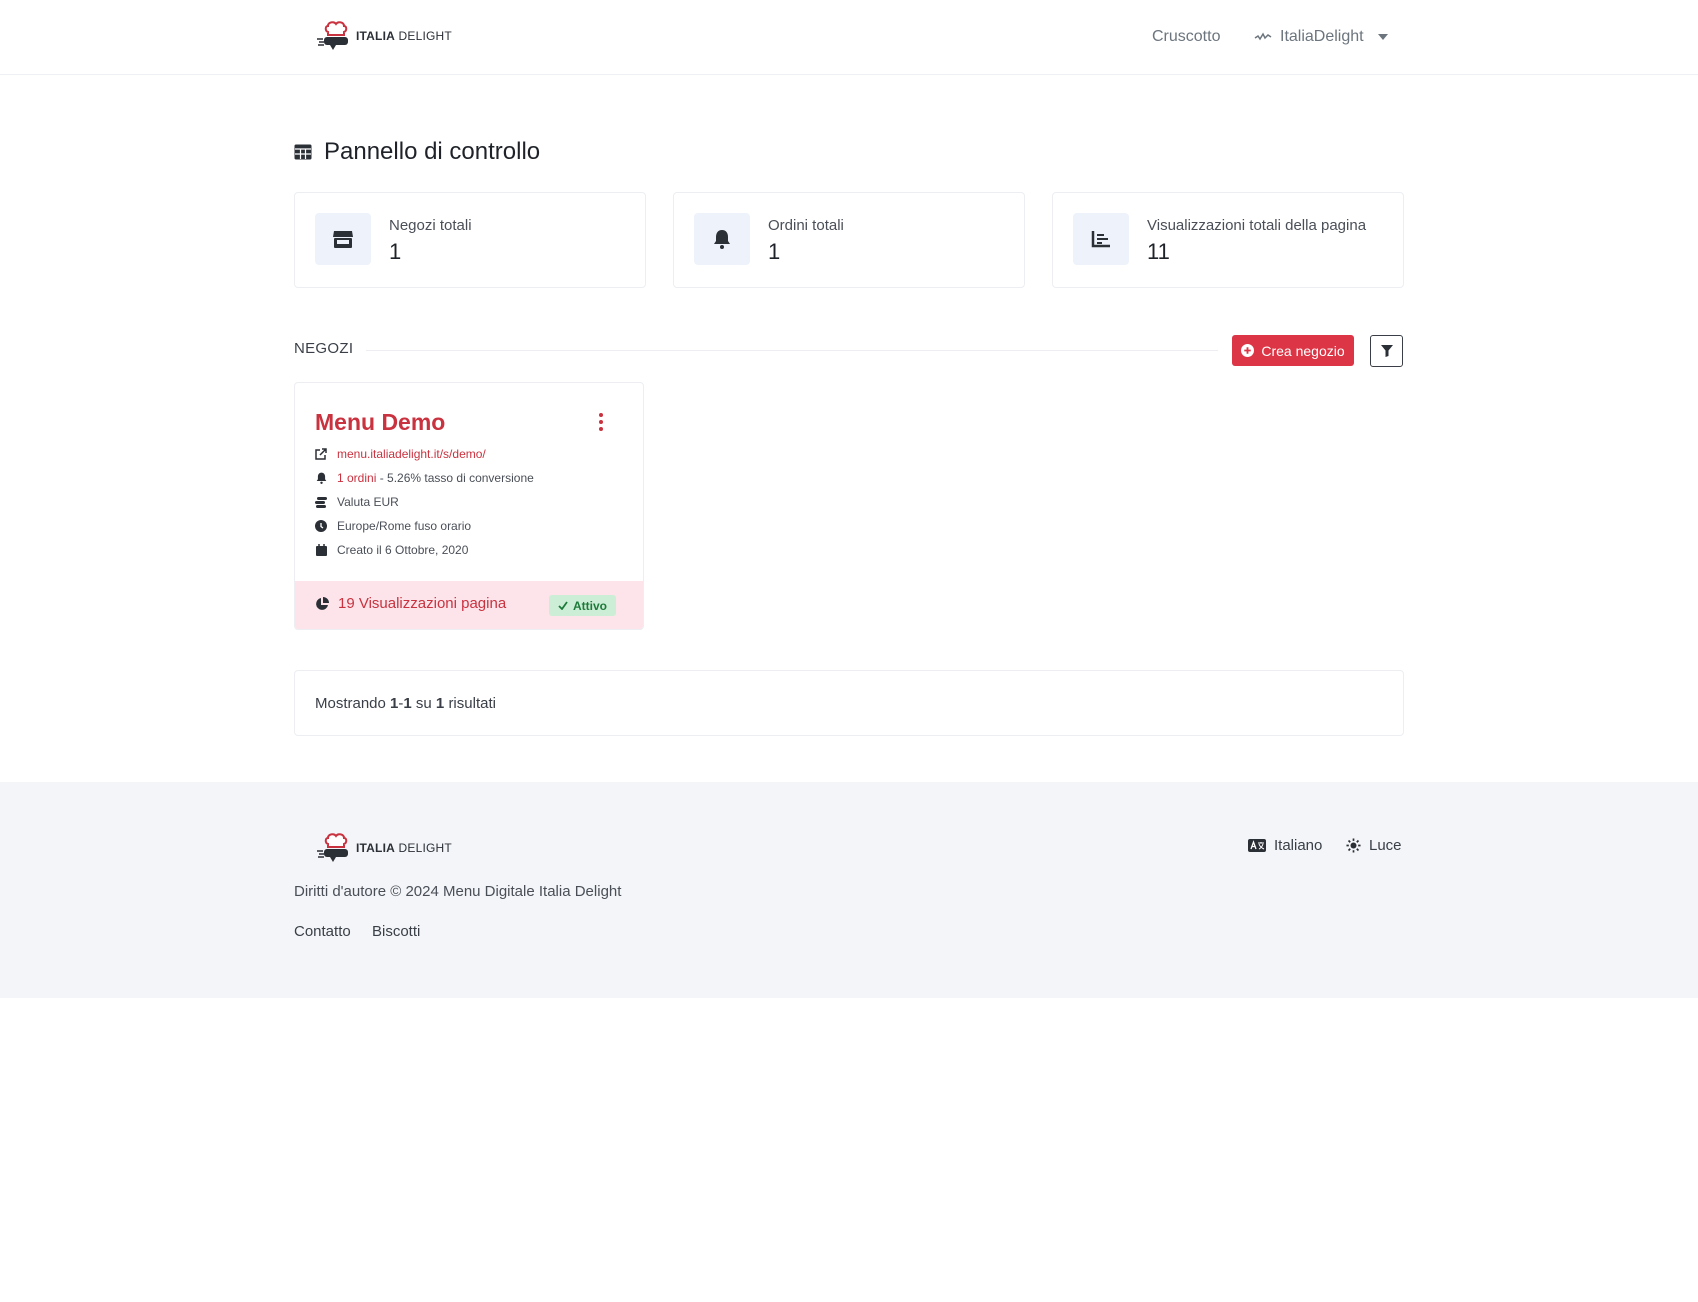  I want to click on filter-button, so click(1386, 351).